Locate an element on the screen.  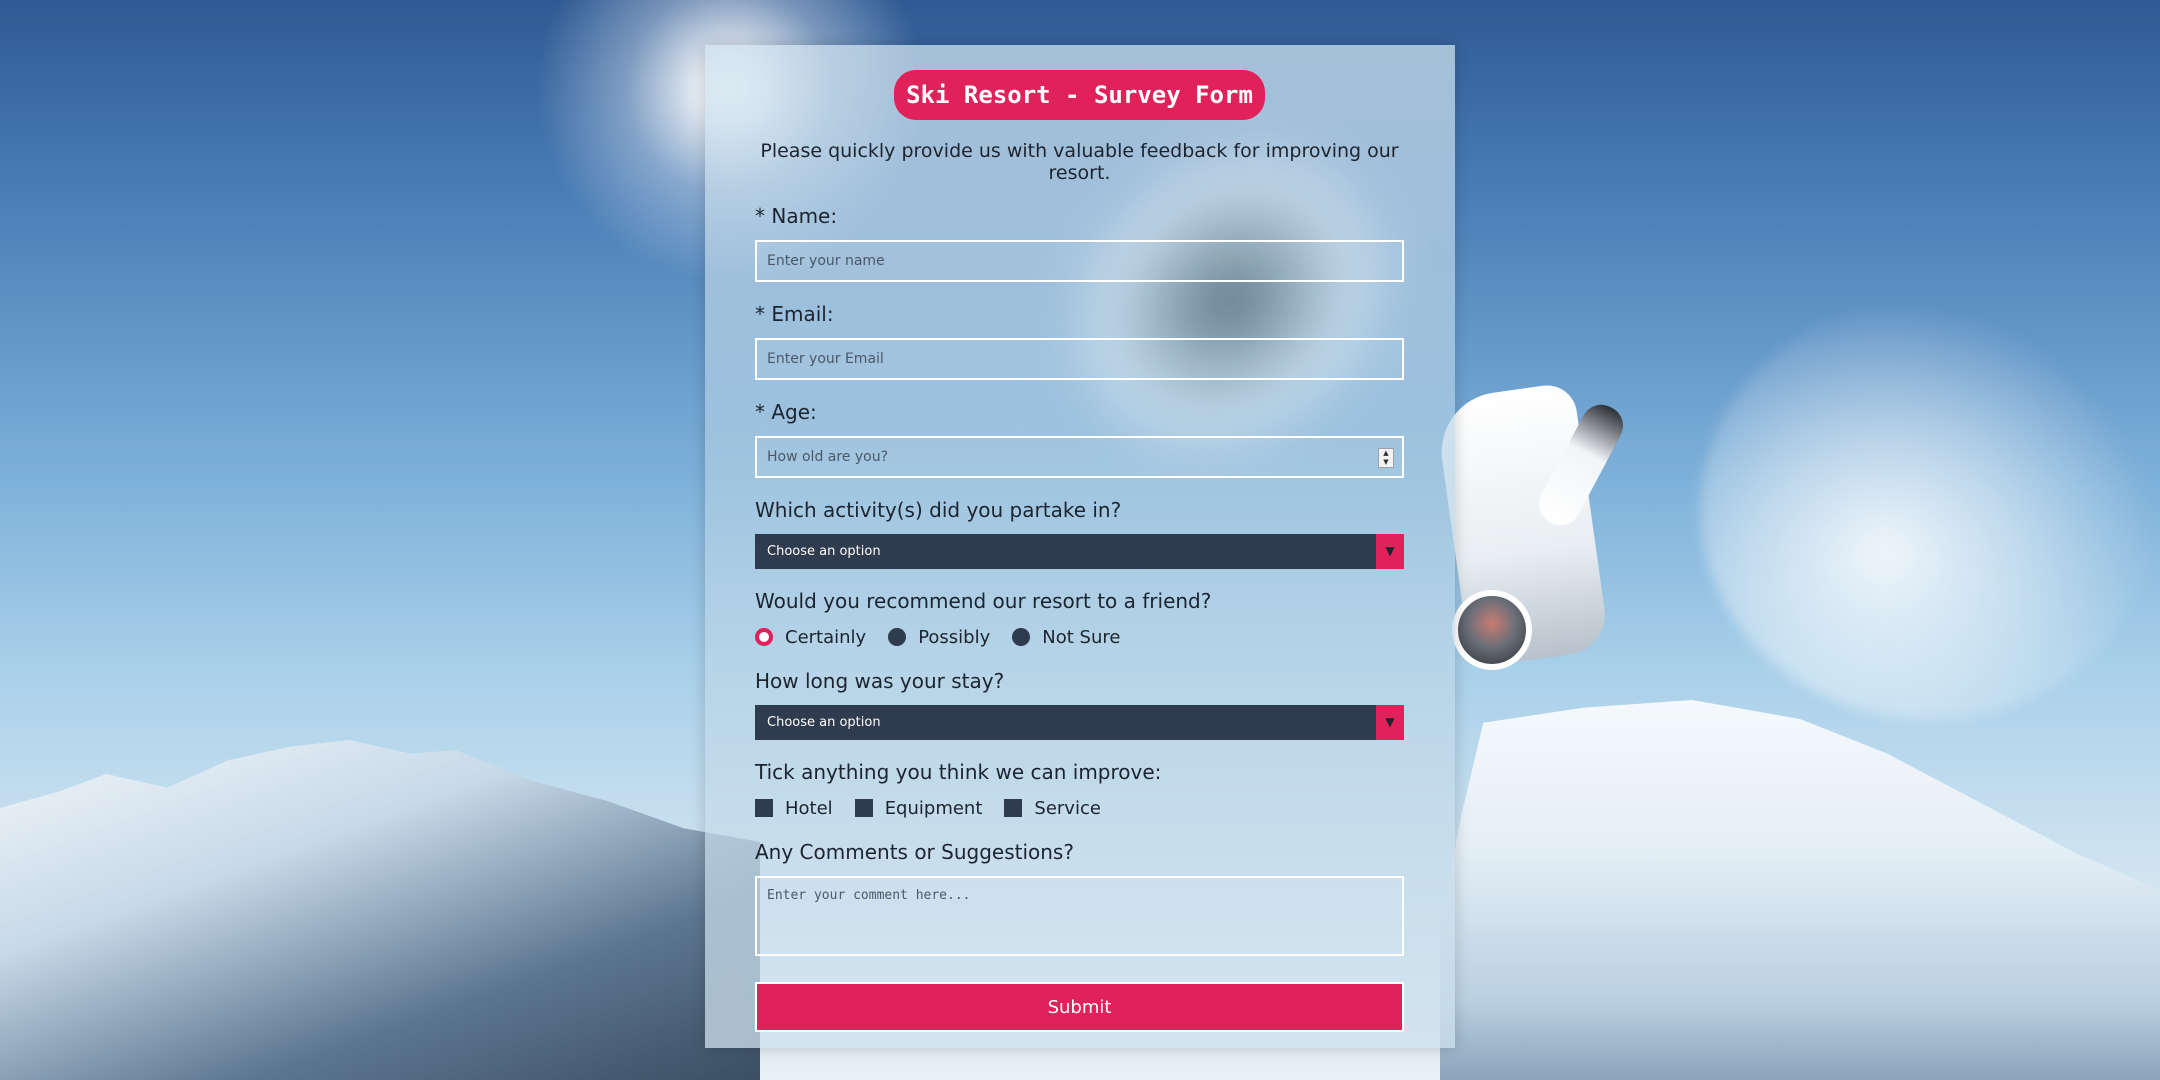
snowboarder-helmet is located at coordinates (1492, 630).